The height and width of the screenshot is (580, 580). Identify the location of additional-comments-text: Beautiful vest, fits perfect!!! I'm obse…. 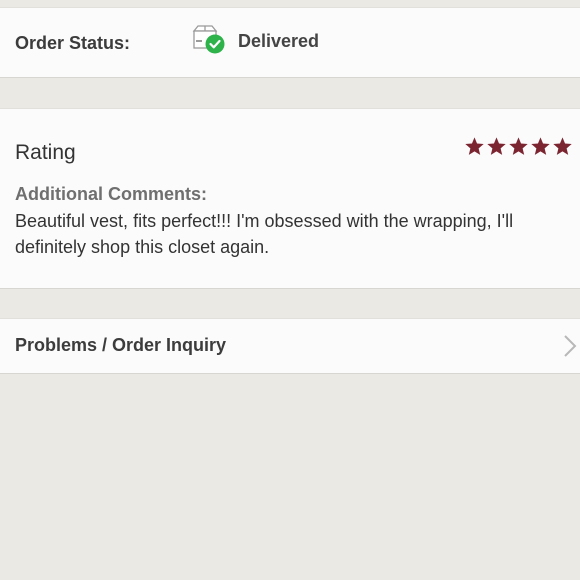
(264, 234).